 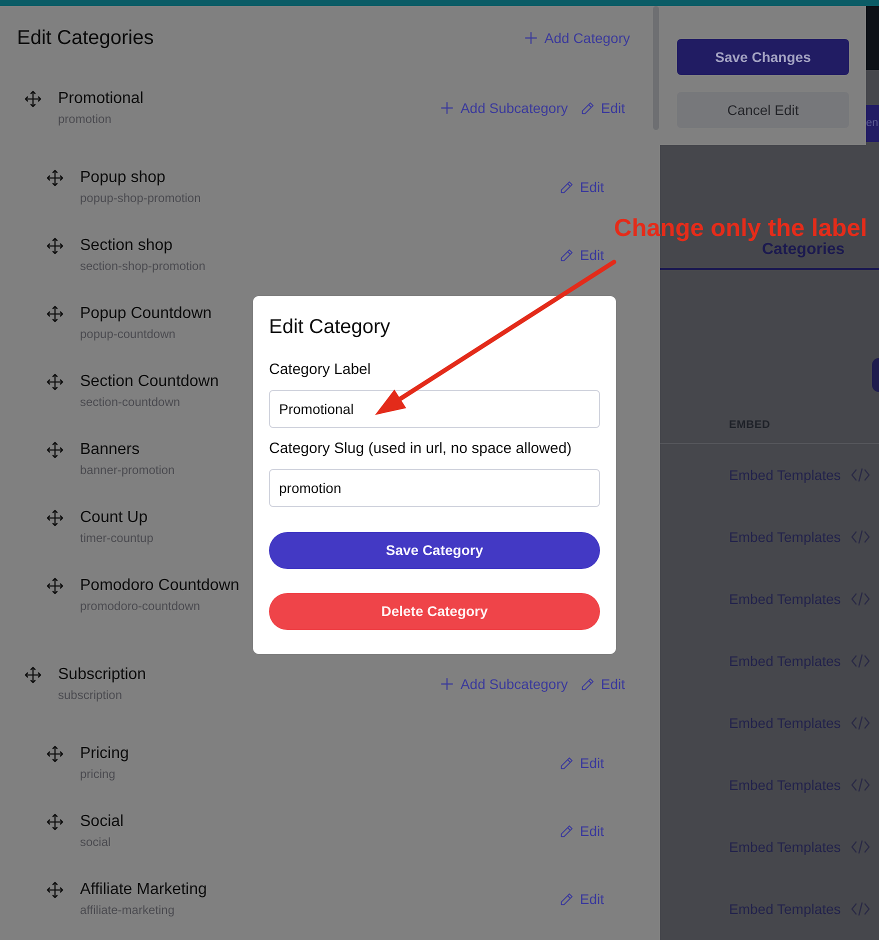 What do you see at coordinates (656, 68) in the screenshot?
I see `scrollbar-thumb` at bounding box center [656, 68].